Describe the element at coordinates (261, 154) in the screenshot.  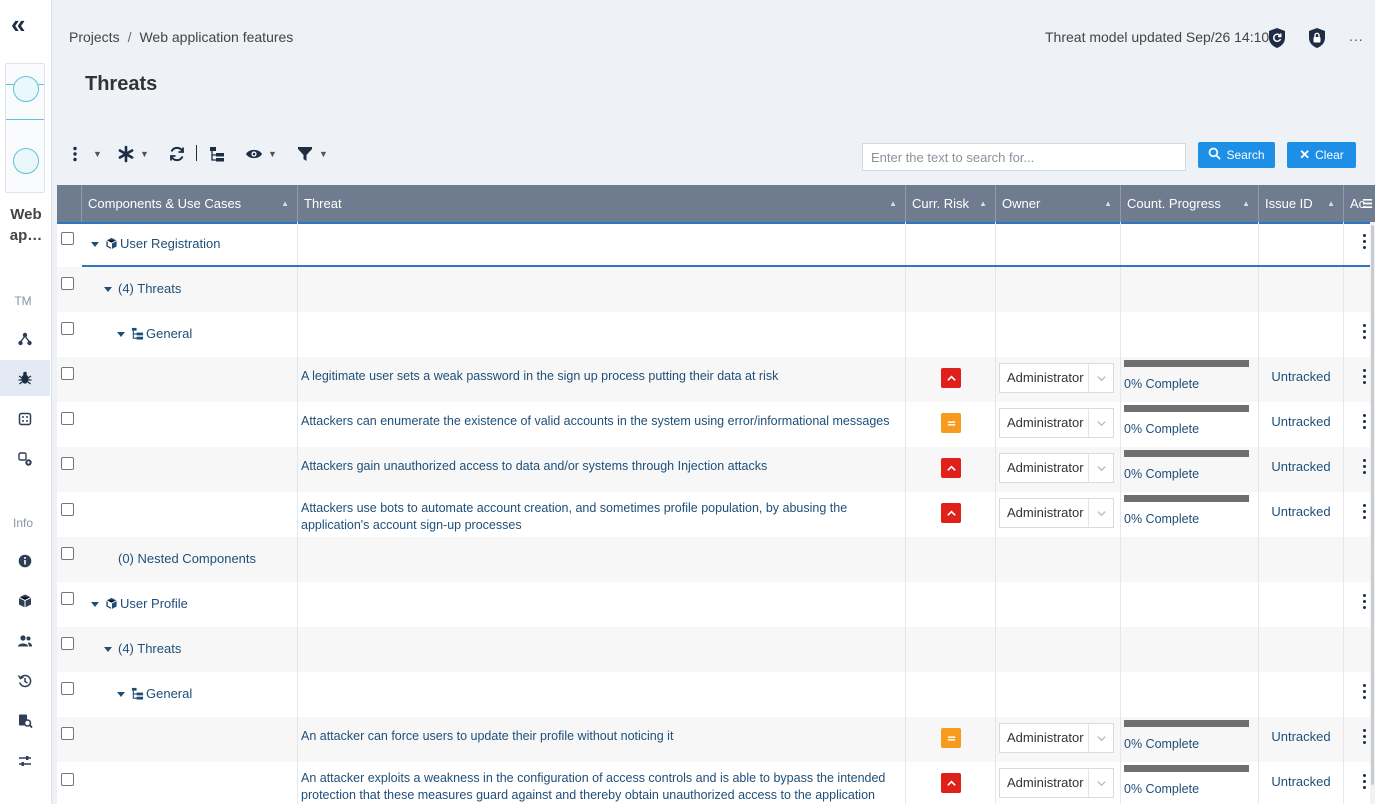
I see `visibility-menu-button: ▼` at that location.